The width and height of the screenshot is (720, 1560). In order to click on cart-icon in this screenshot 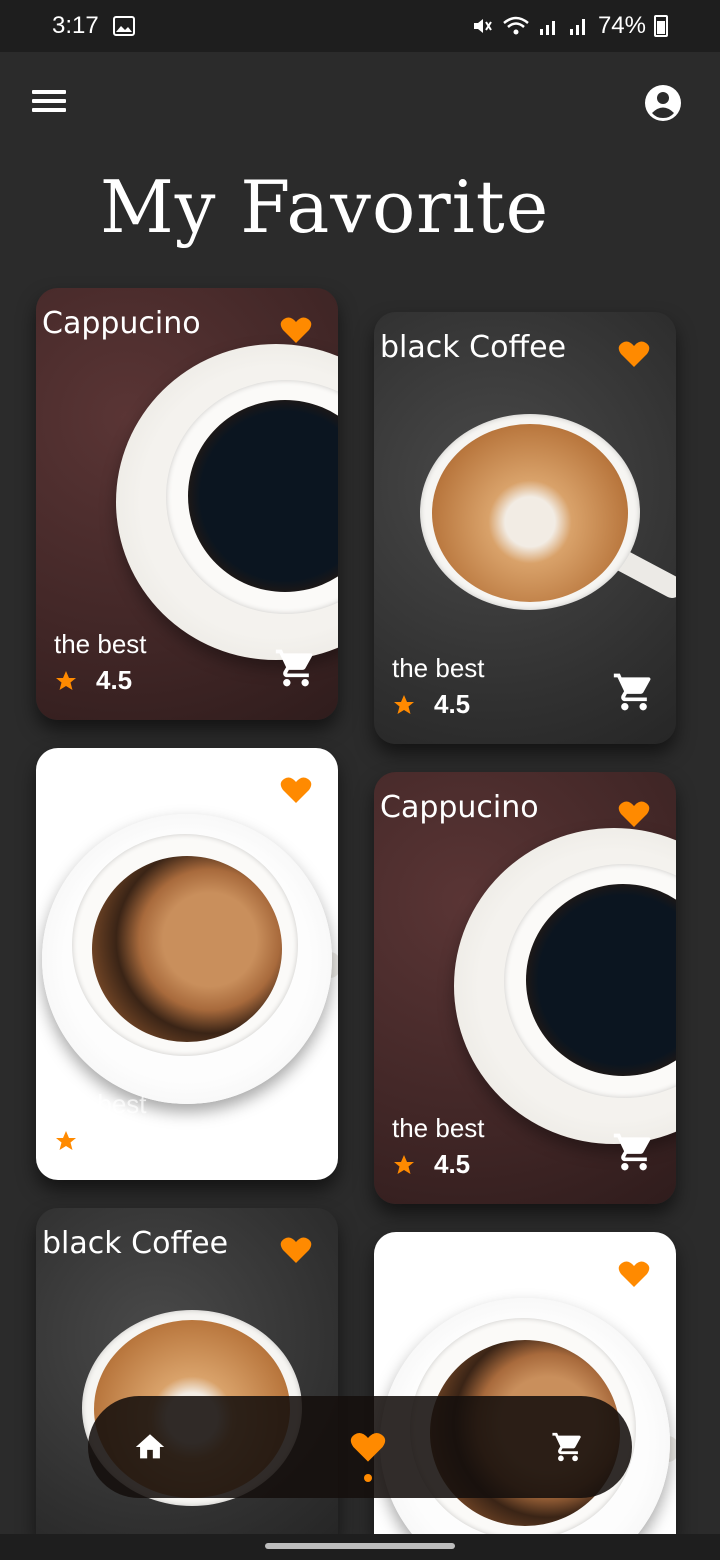, I will do `click(568, 1447)`.